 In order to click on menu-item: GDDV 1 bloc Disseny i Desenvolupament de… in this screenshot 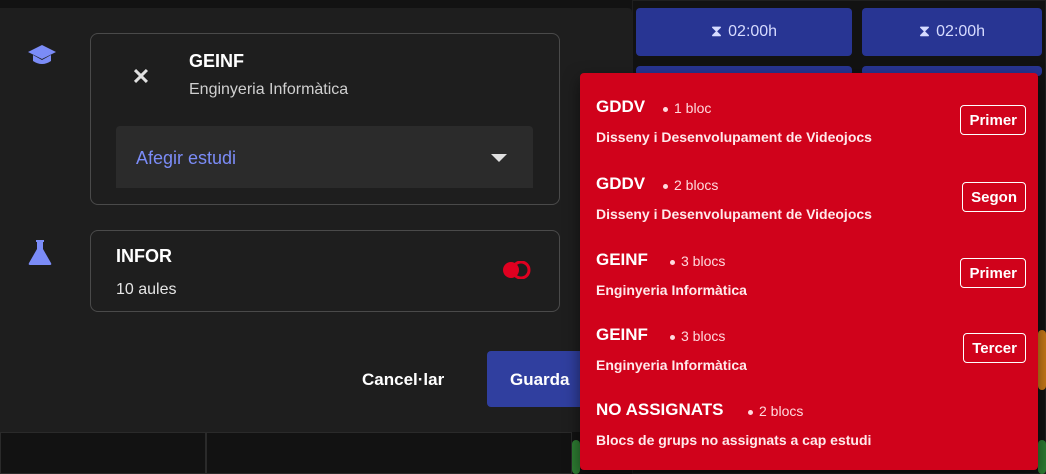, I will do `click(811, 131)`.